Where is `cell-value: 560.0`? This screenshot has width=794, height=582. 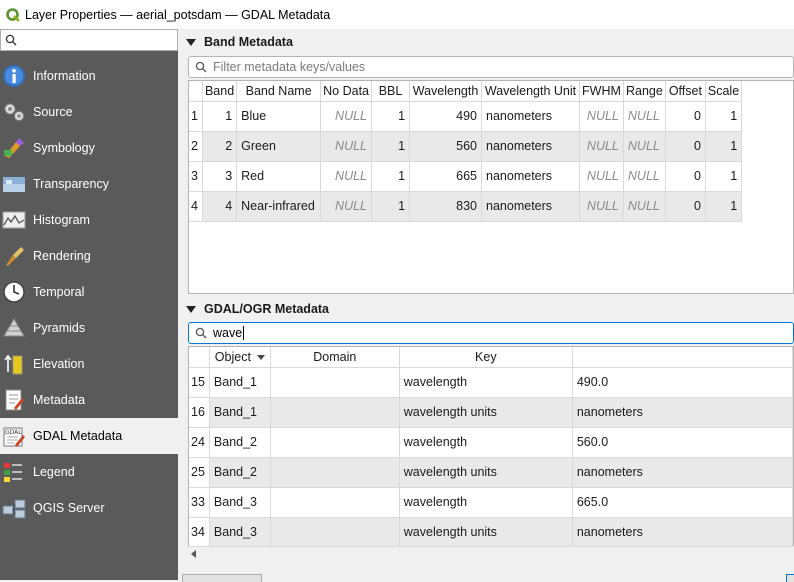 cell-value: 560.0 is located at coordinates (682, 442).